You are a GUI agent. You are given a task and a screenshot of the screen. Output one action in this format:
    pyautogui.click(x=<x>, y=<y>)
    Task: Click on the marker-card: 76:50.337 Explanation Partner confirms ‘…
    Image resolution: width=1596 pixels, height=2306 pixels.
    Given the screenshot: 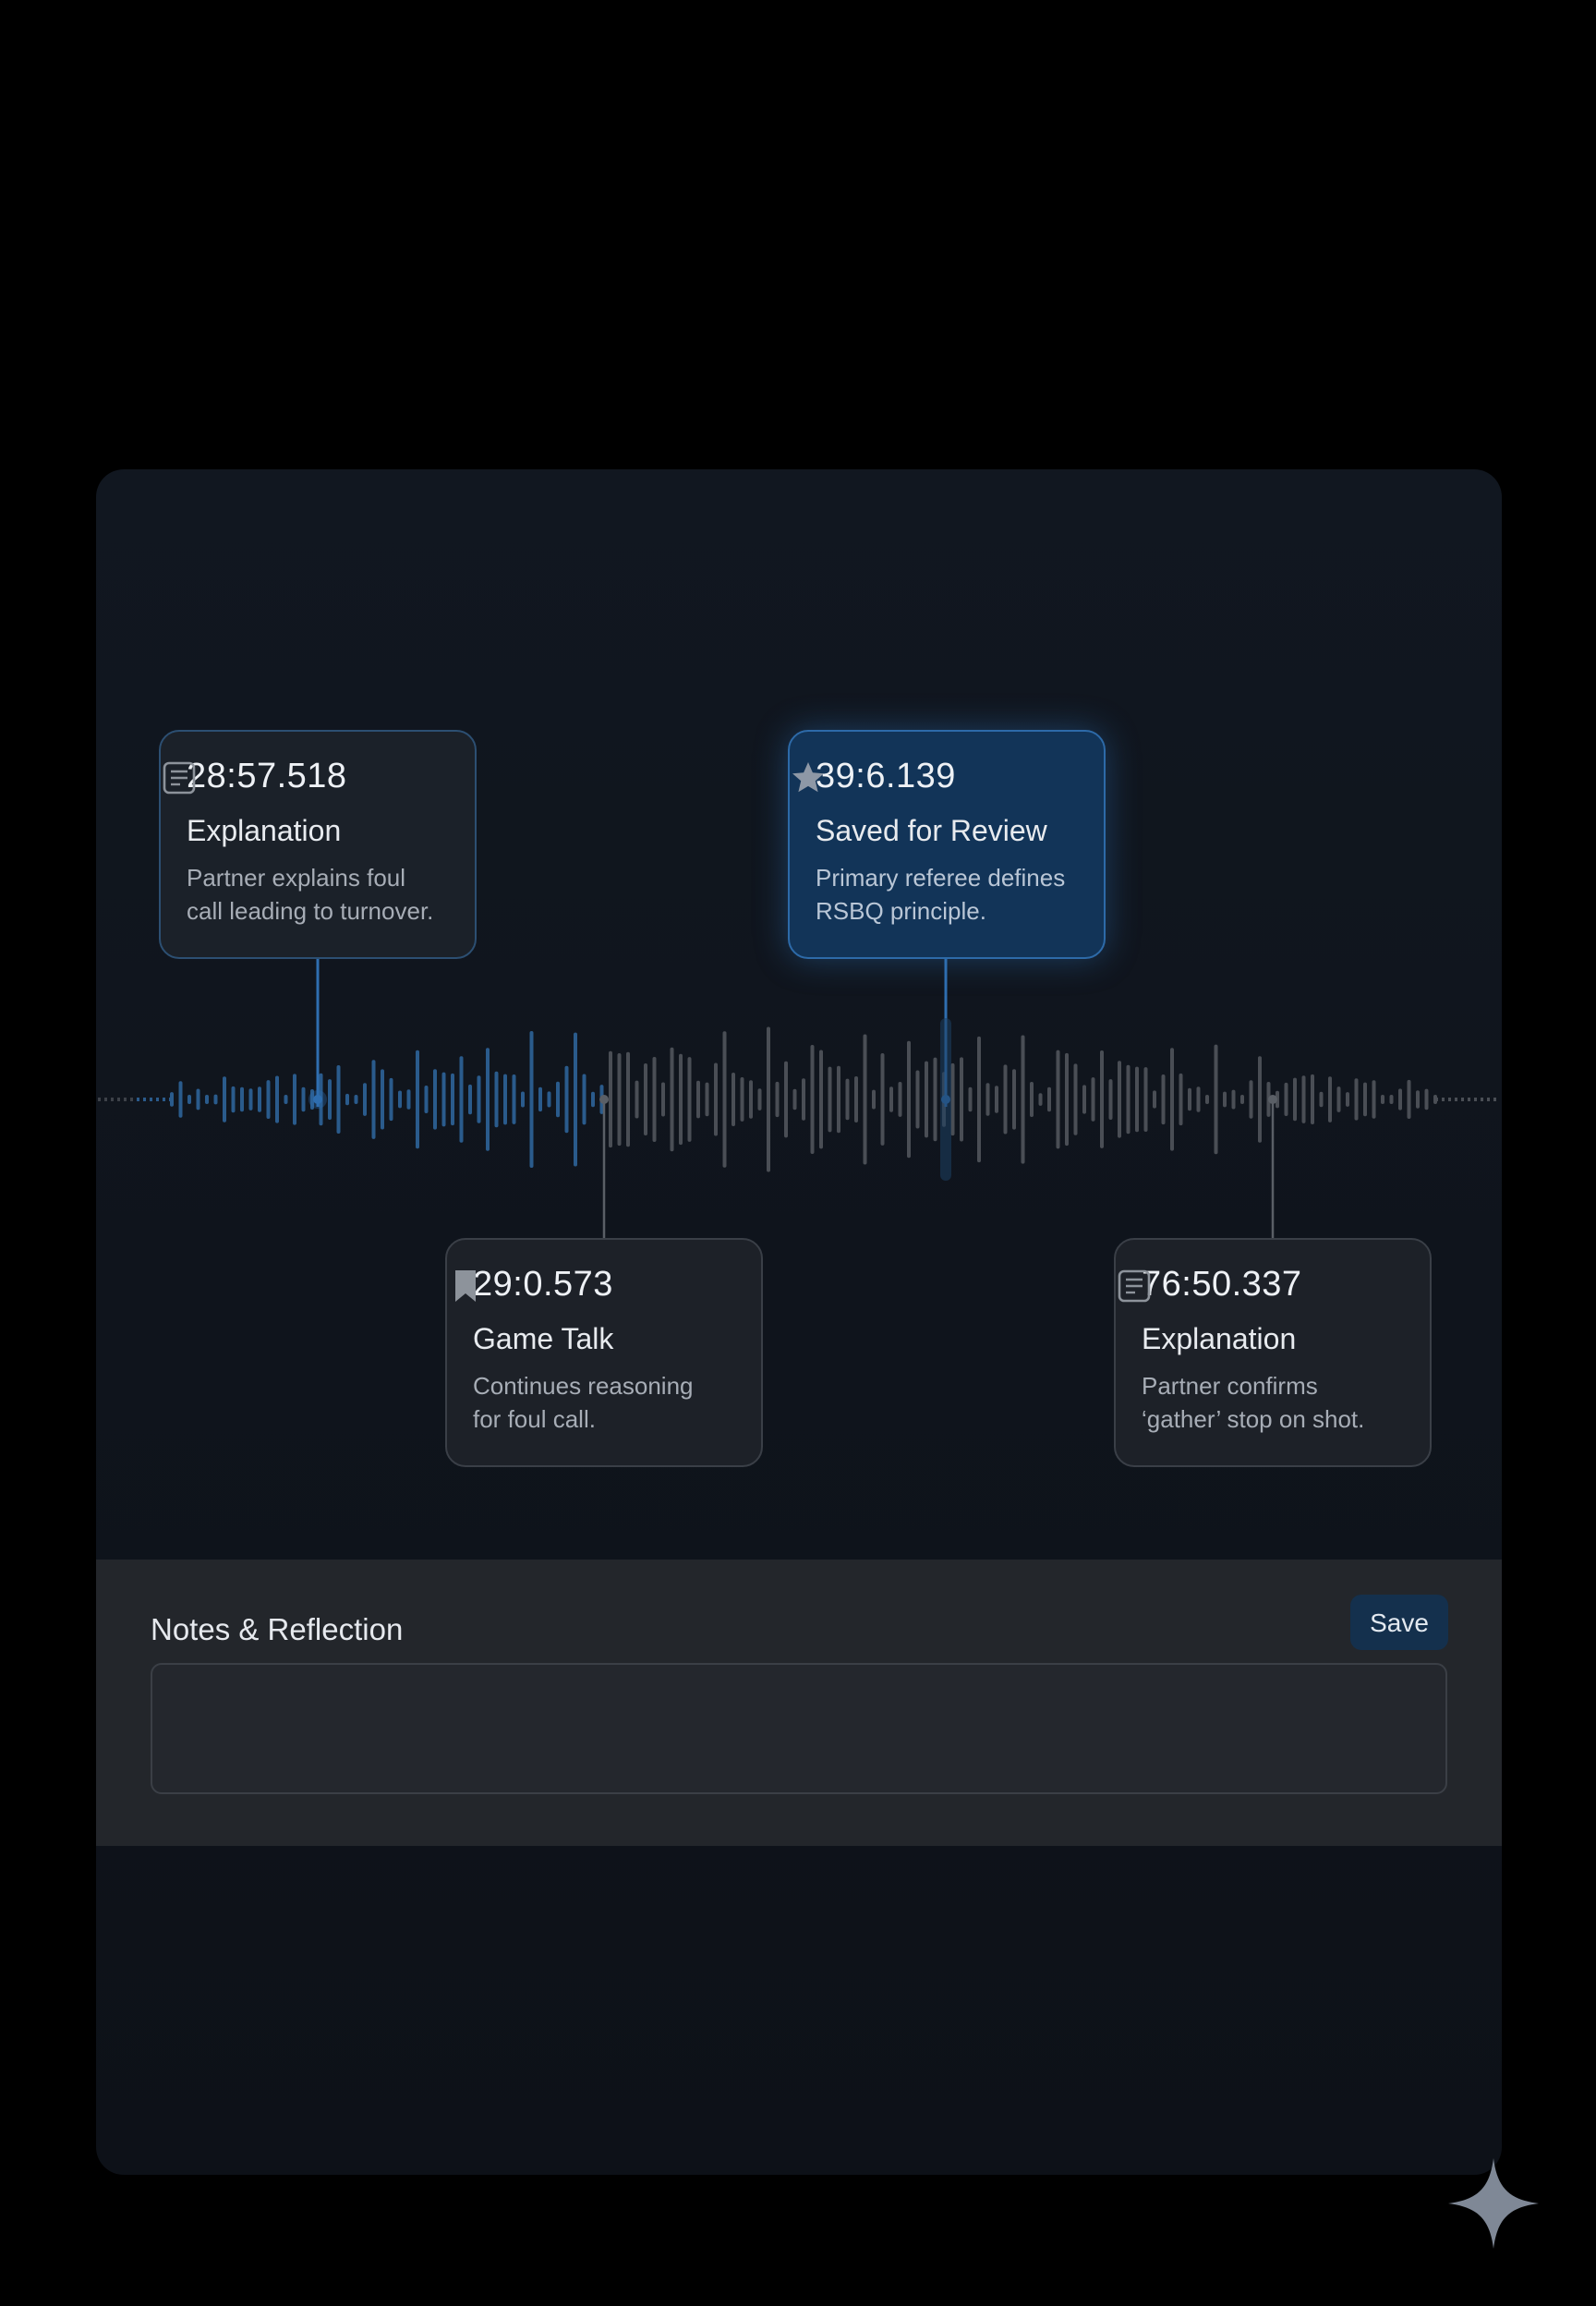 What is the action you would take?
    pyautogui.click(x=1273, y=1352)
    